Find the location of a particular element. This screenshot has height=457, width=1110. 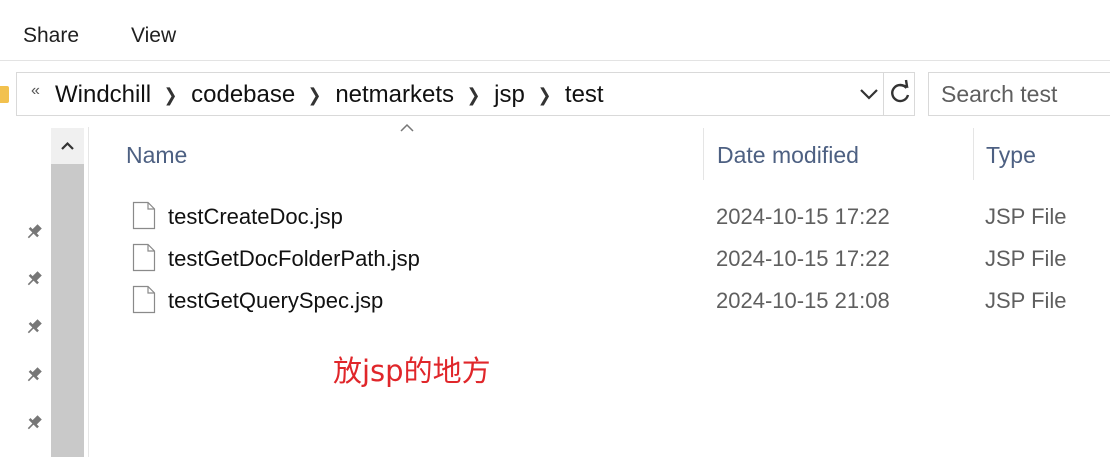

column-header-type: Type is located at coordinates (1011, 155).